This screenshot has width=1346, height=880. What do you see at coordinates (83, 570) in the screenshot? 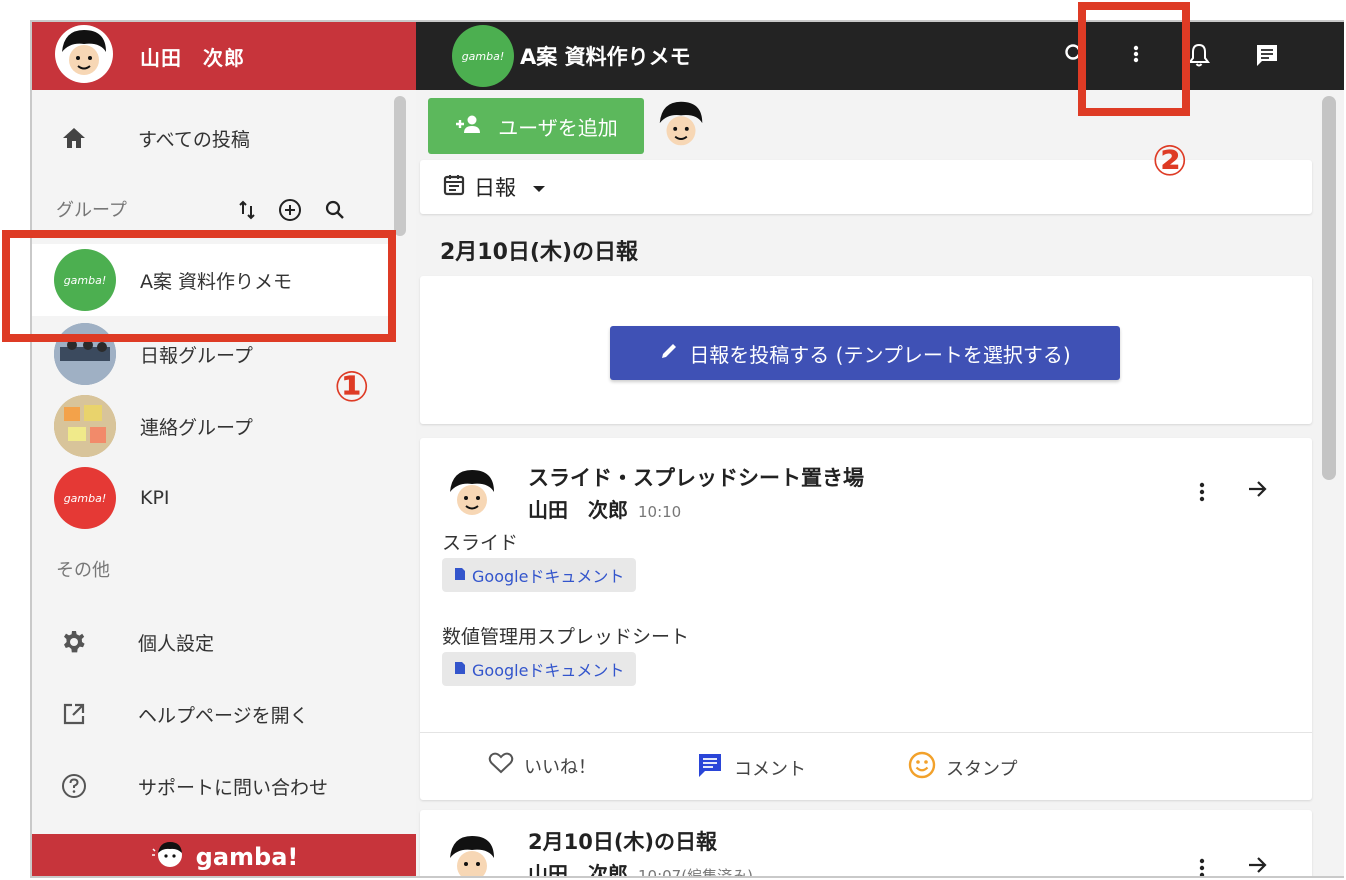
I see `other-section-label: その他` at bounding box center [83, 570].